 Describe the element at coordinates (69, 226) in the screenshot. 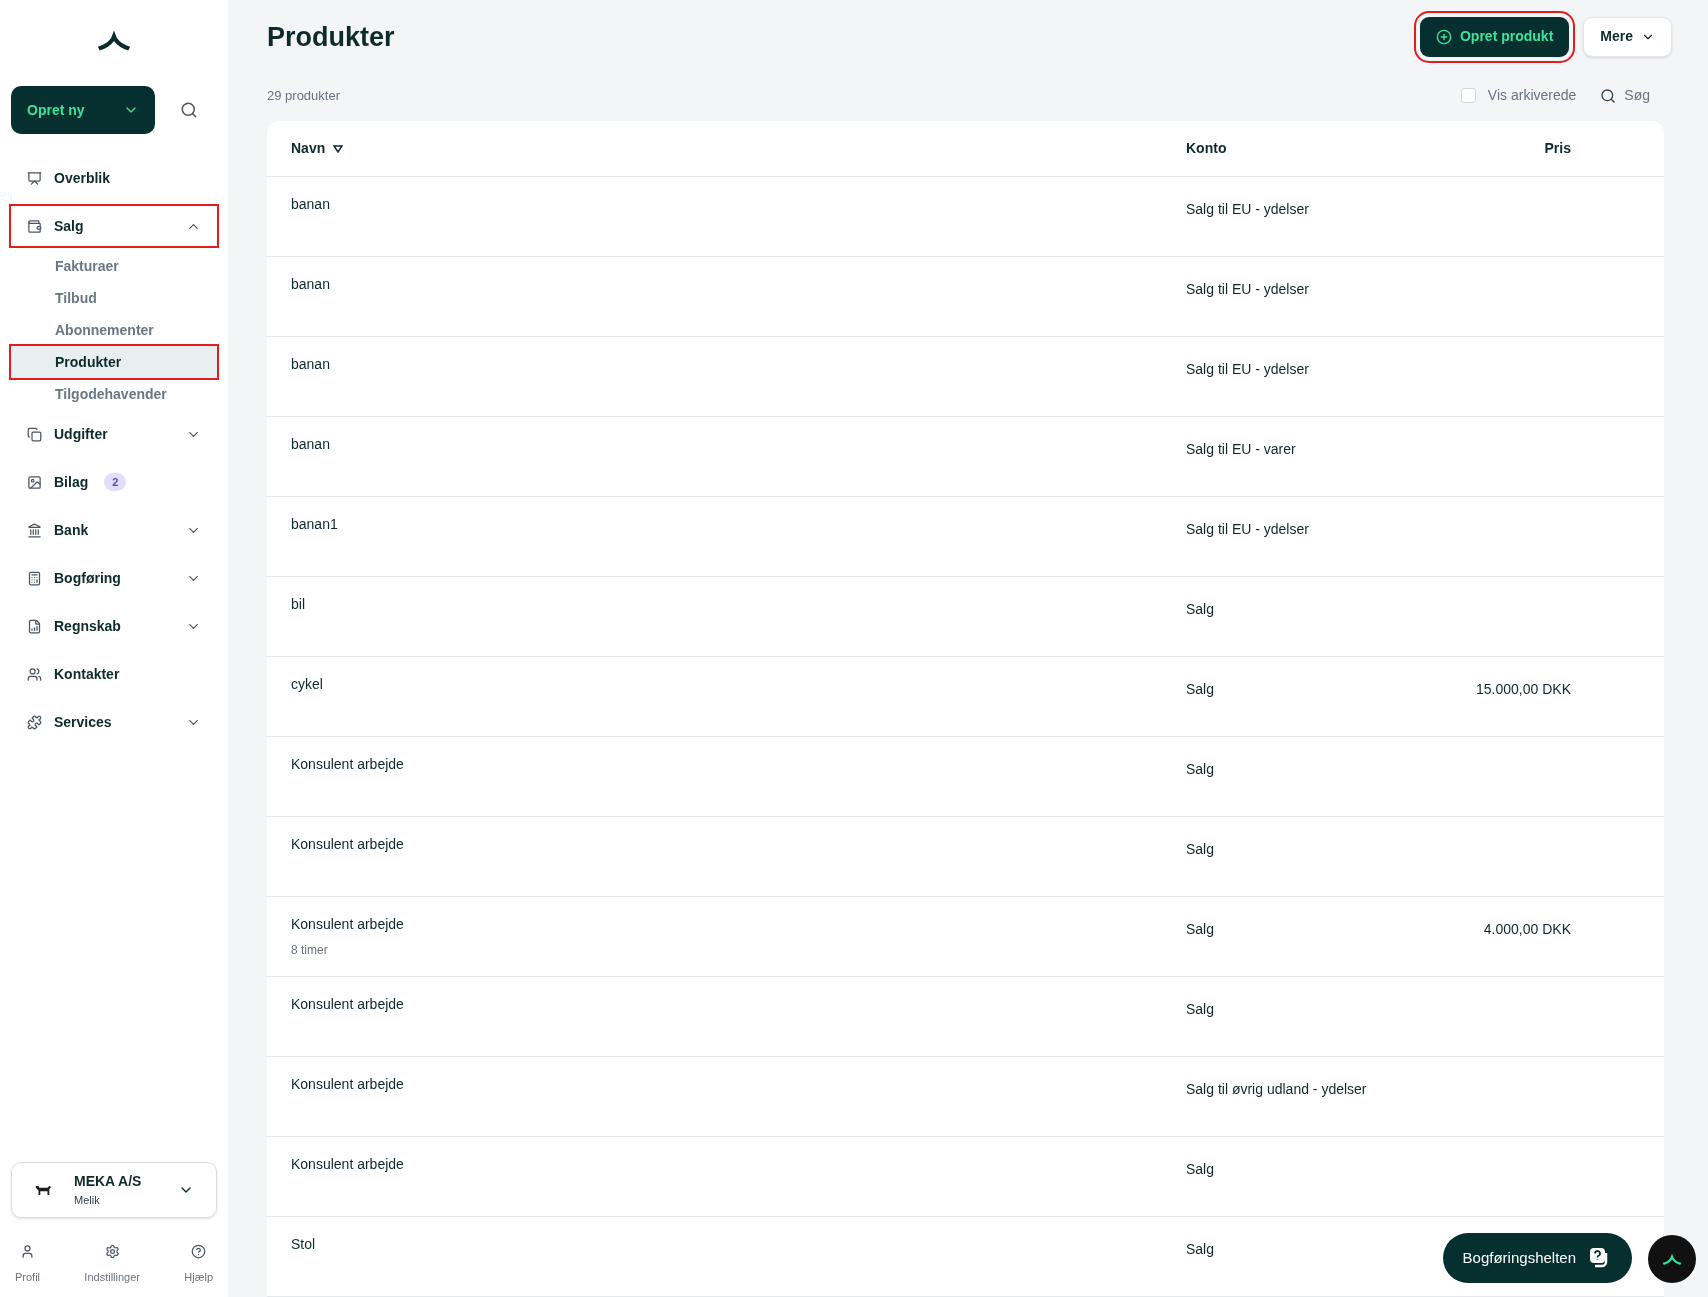

I see `nav-label: Salg` at that location.